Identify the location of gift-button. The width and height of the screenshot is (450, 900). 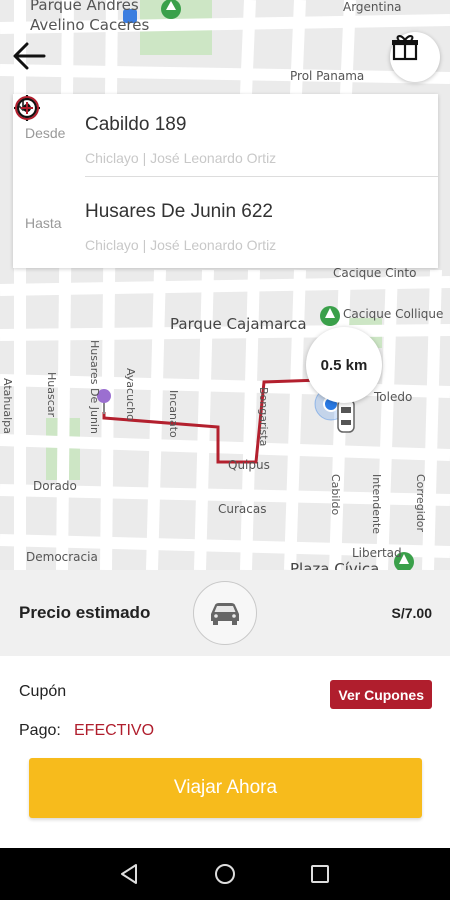
(415, 57).